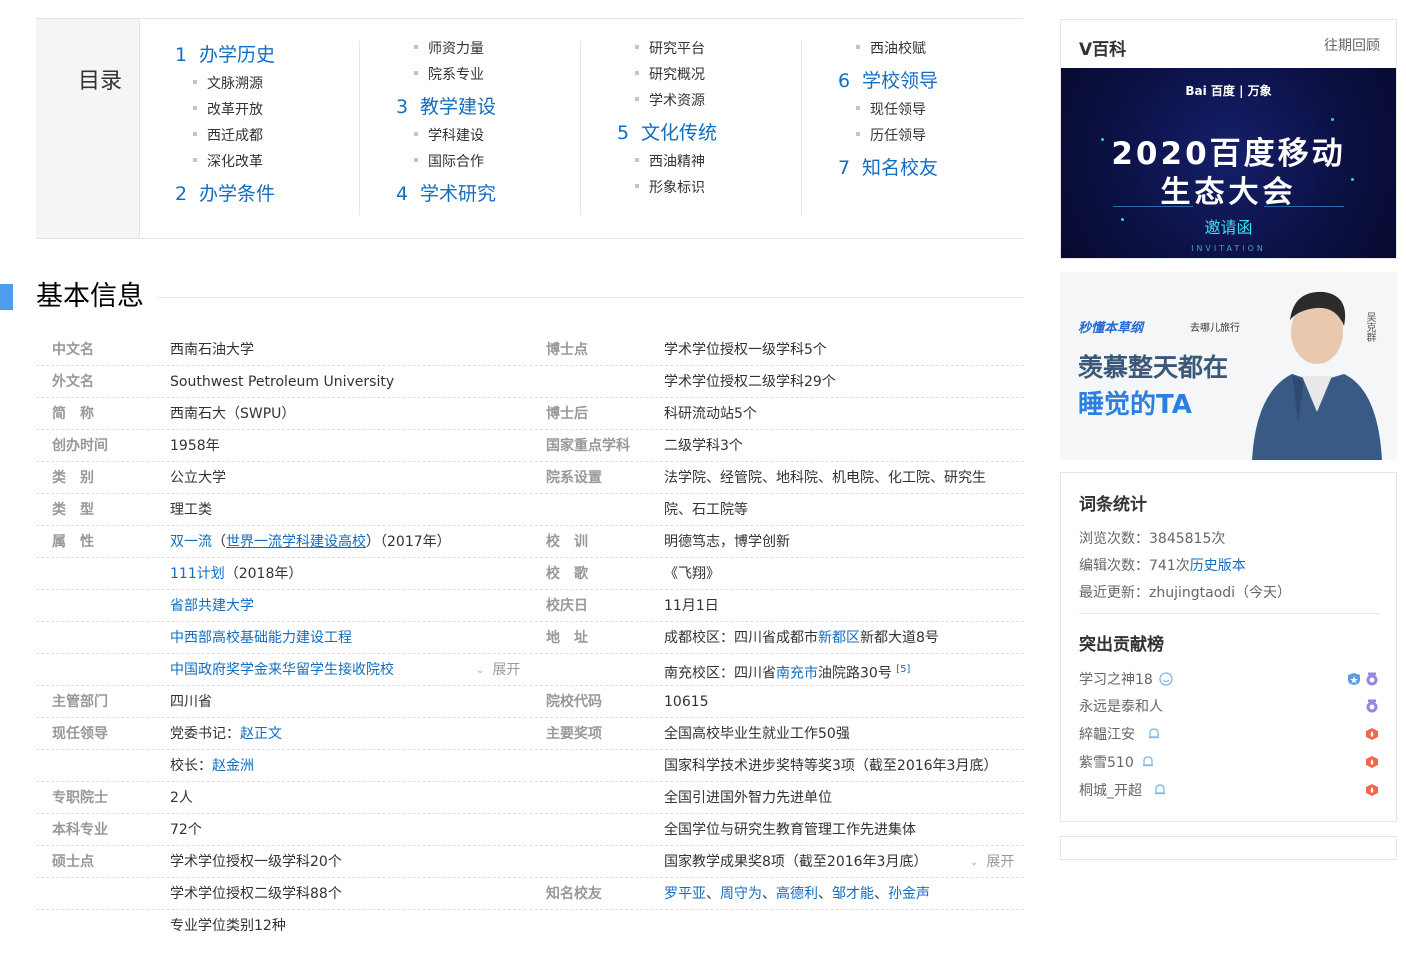 The height and width of the screenshot is (954, 1406). What do you see at coordinates (727, 542) in the screenshot?
I see `info-value: 明德笃志，博学创新` at bounding box center [727, 542].